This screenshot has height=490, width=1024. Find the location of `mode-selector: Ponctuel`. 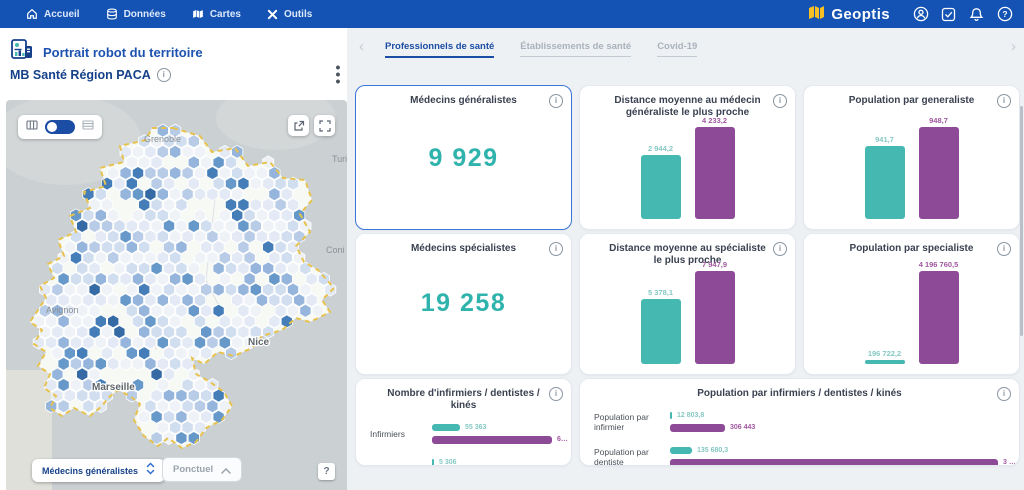

mode-selector: Ponctuel is located at coordinates (202, 469).